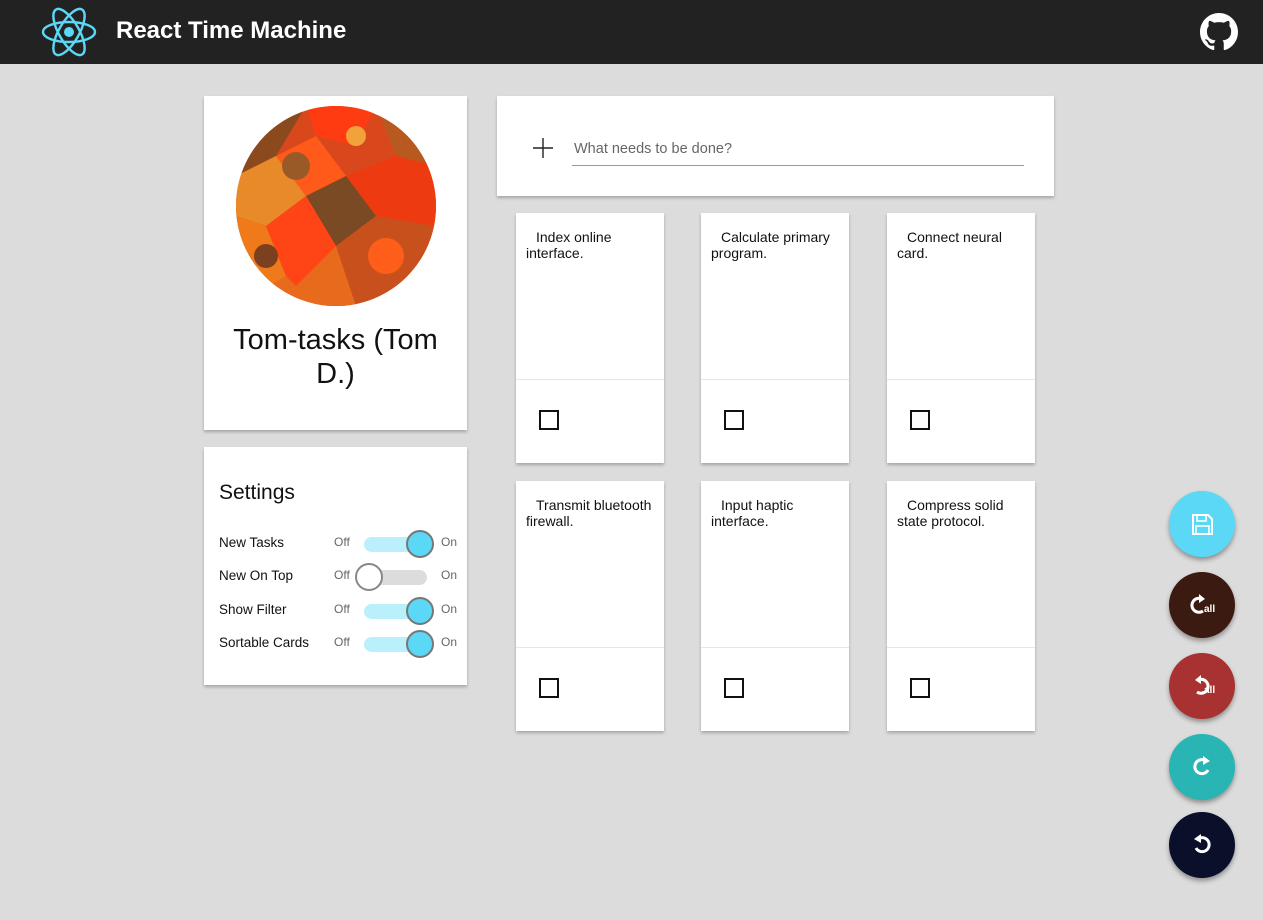  What do you see at coordinates (1219, 32) in the screenshot?
I see `github-icon` at bounding box center [1219, 32].